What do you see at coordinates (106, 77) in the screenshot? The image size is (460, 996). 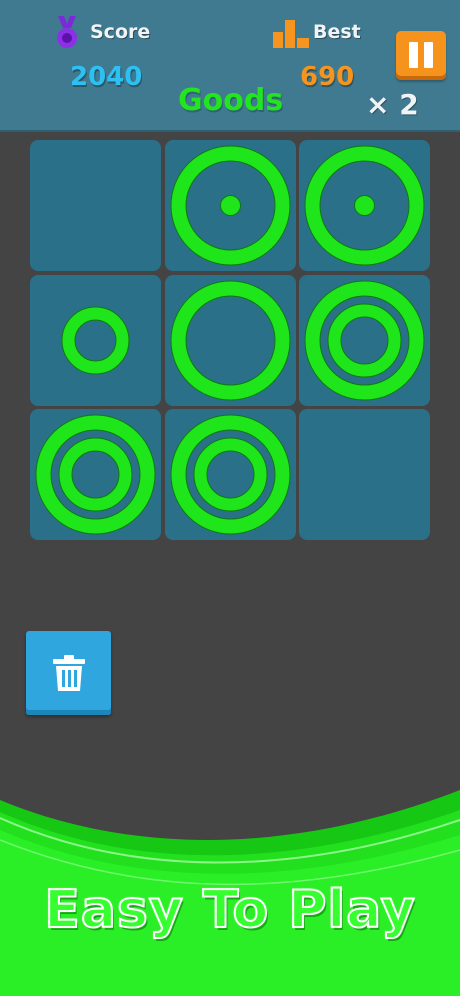 I see `score-value: 2040` at bounding box center [106, 77].